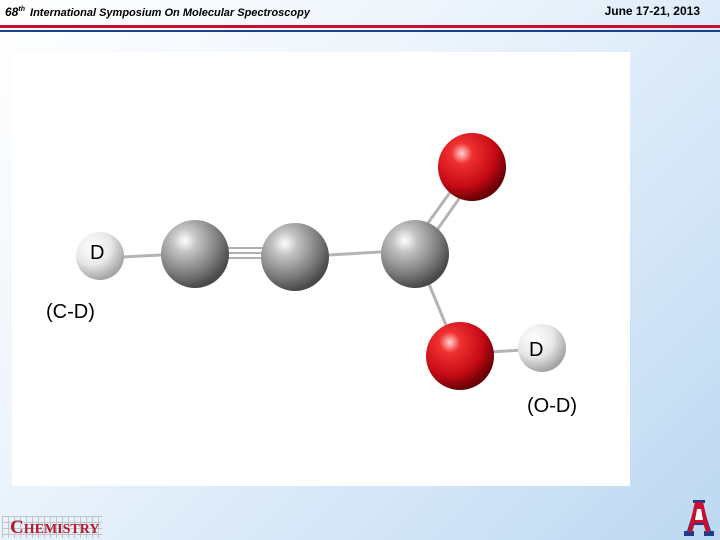 The width and height of the screenshot is (720, 540). What do you see at coordinates (21, 9) in the screenshot?
I see `edition-suffix: th` at bounding box center [21, 9].